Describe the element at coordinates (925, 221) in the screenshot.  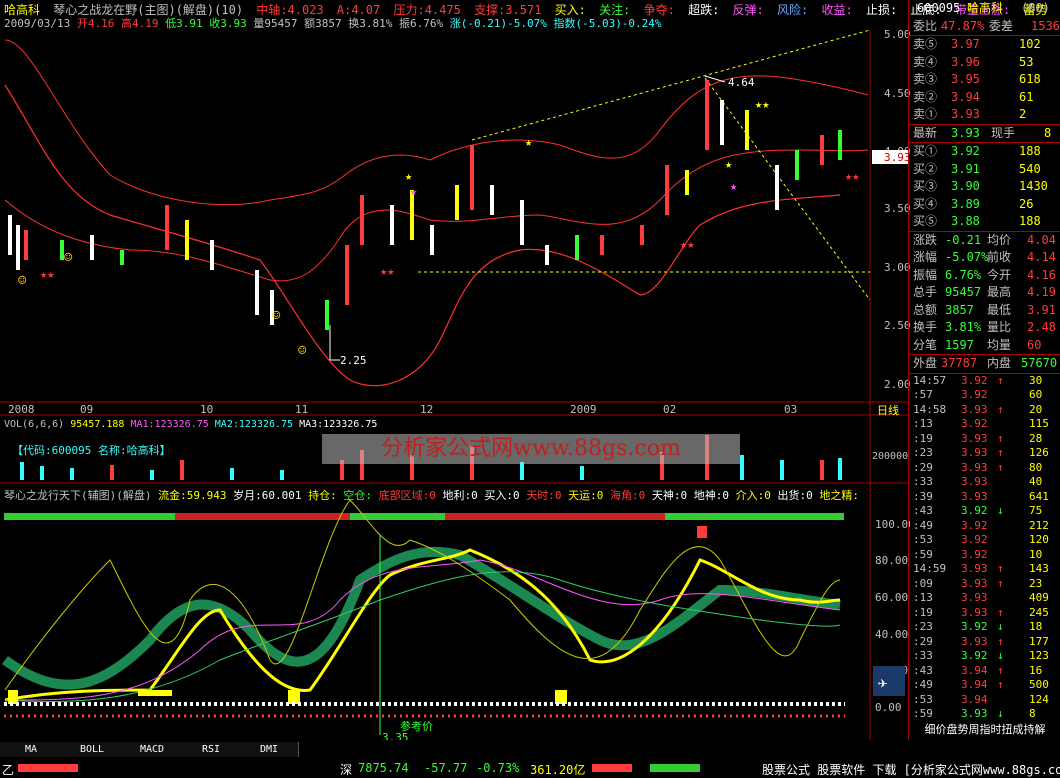
I see `bid-label: 买⑤` at that location.